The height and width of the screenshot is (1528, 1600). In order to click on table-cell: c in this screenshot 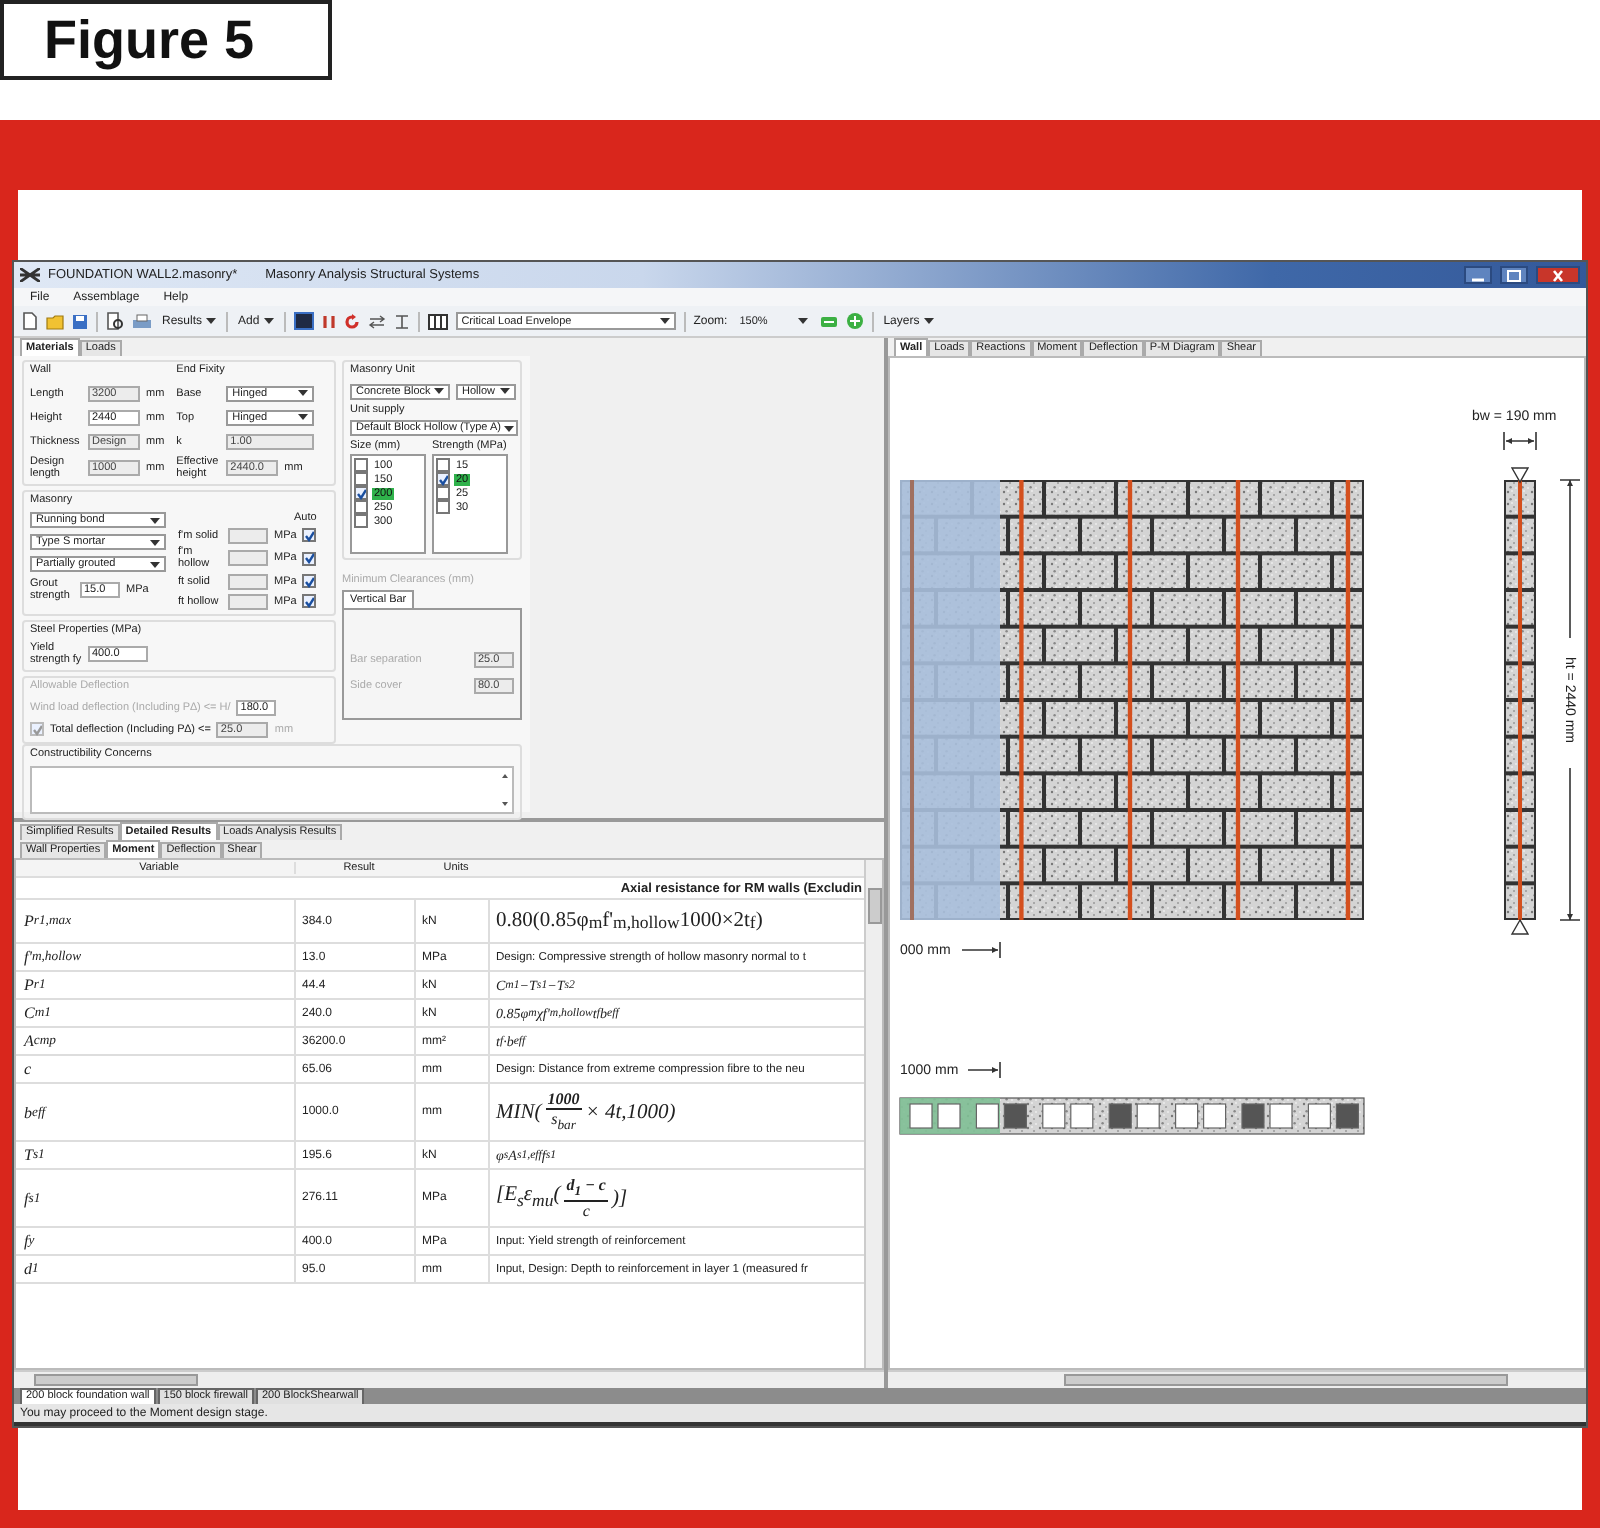, I will do `click(156, 1069)`.